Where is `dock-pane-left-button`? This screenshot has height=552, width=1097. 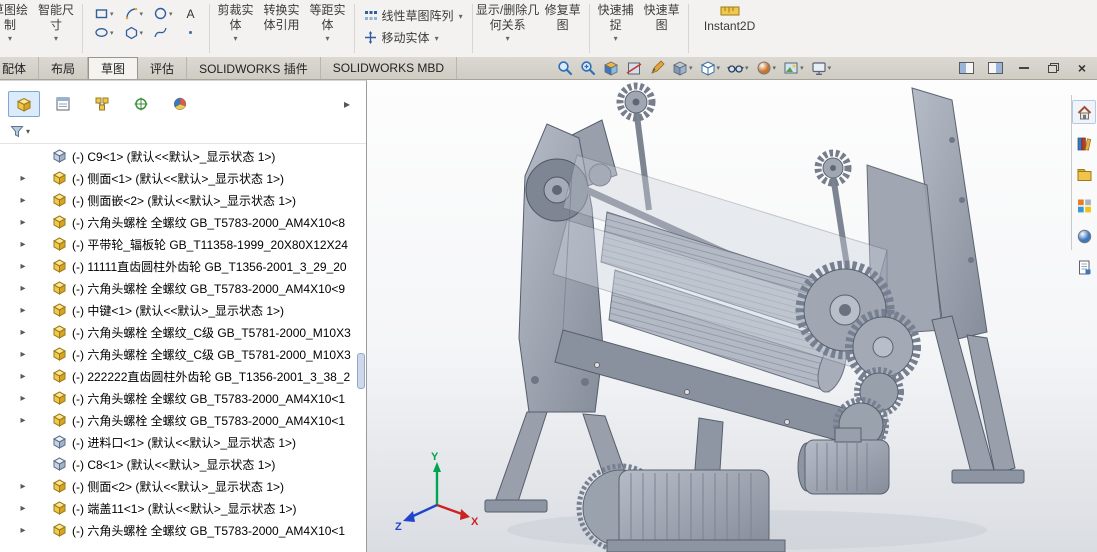
dock-pane-left-button is located at coordinates (966, 68).